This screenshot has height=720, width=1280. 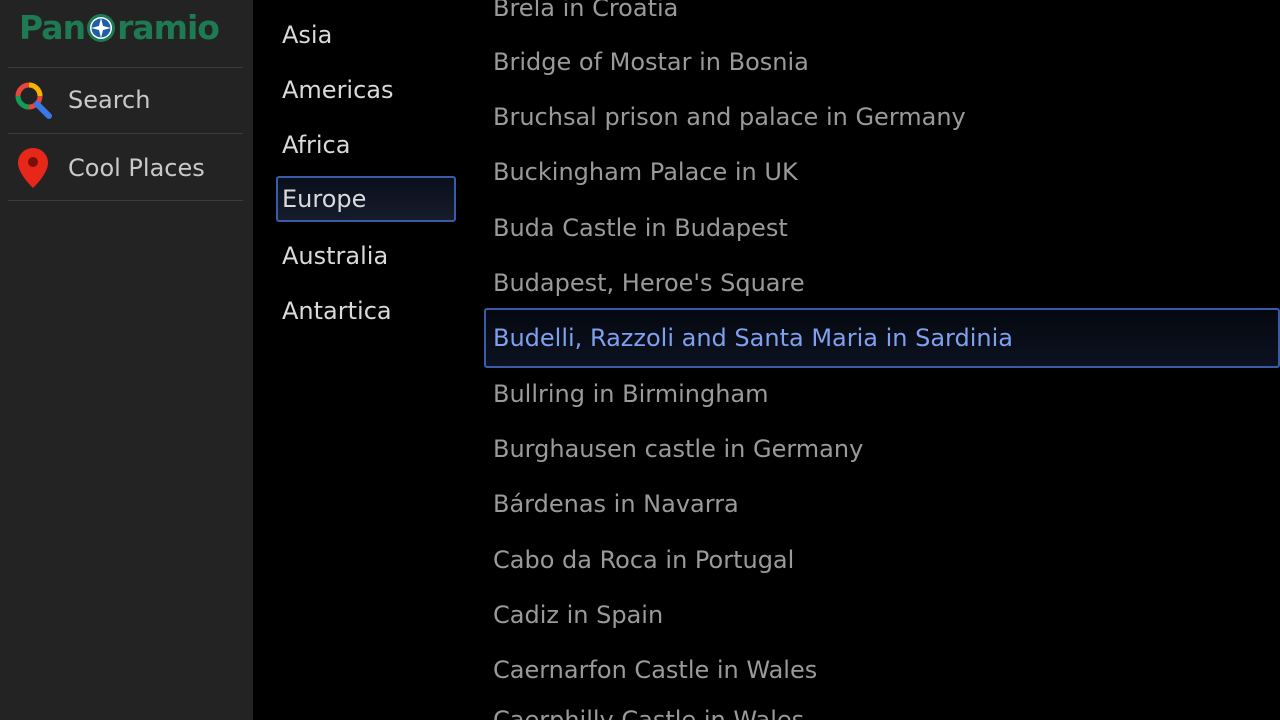 I want to click on place-item: Buckingham Palace in UK, so click(x=882, y=172).